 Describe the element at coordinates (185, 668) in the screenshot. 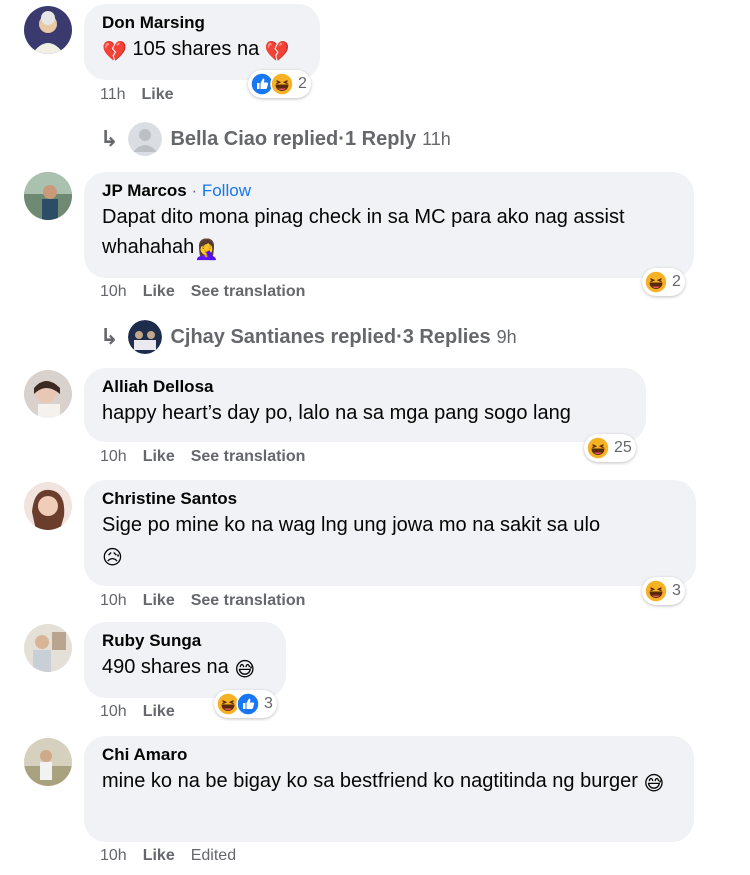

I see `comment-text: 490 shares na 😅` at that location.